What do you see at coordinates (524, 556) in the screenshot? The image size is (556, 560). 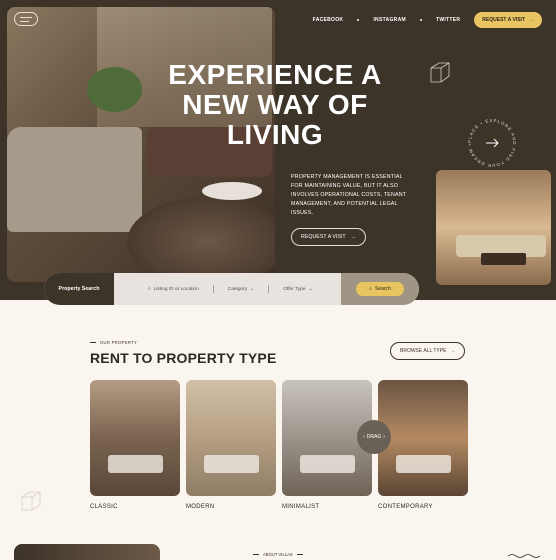 I see `wave-icon` at bounding box center [524, 556].